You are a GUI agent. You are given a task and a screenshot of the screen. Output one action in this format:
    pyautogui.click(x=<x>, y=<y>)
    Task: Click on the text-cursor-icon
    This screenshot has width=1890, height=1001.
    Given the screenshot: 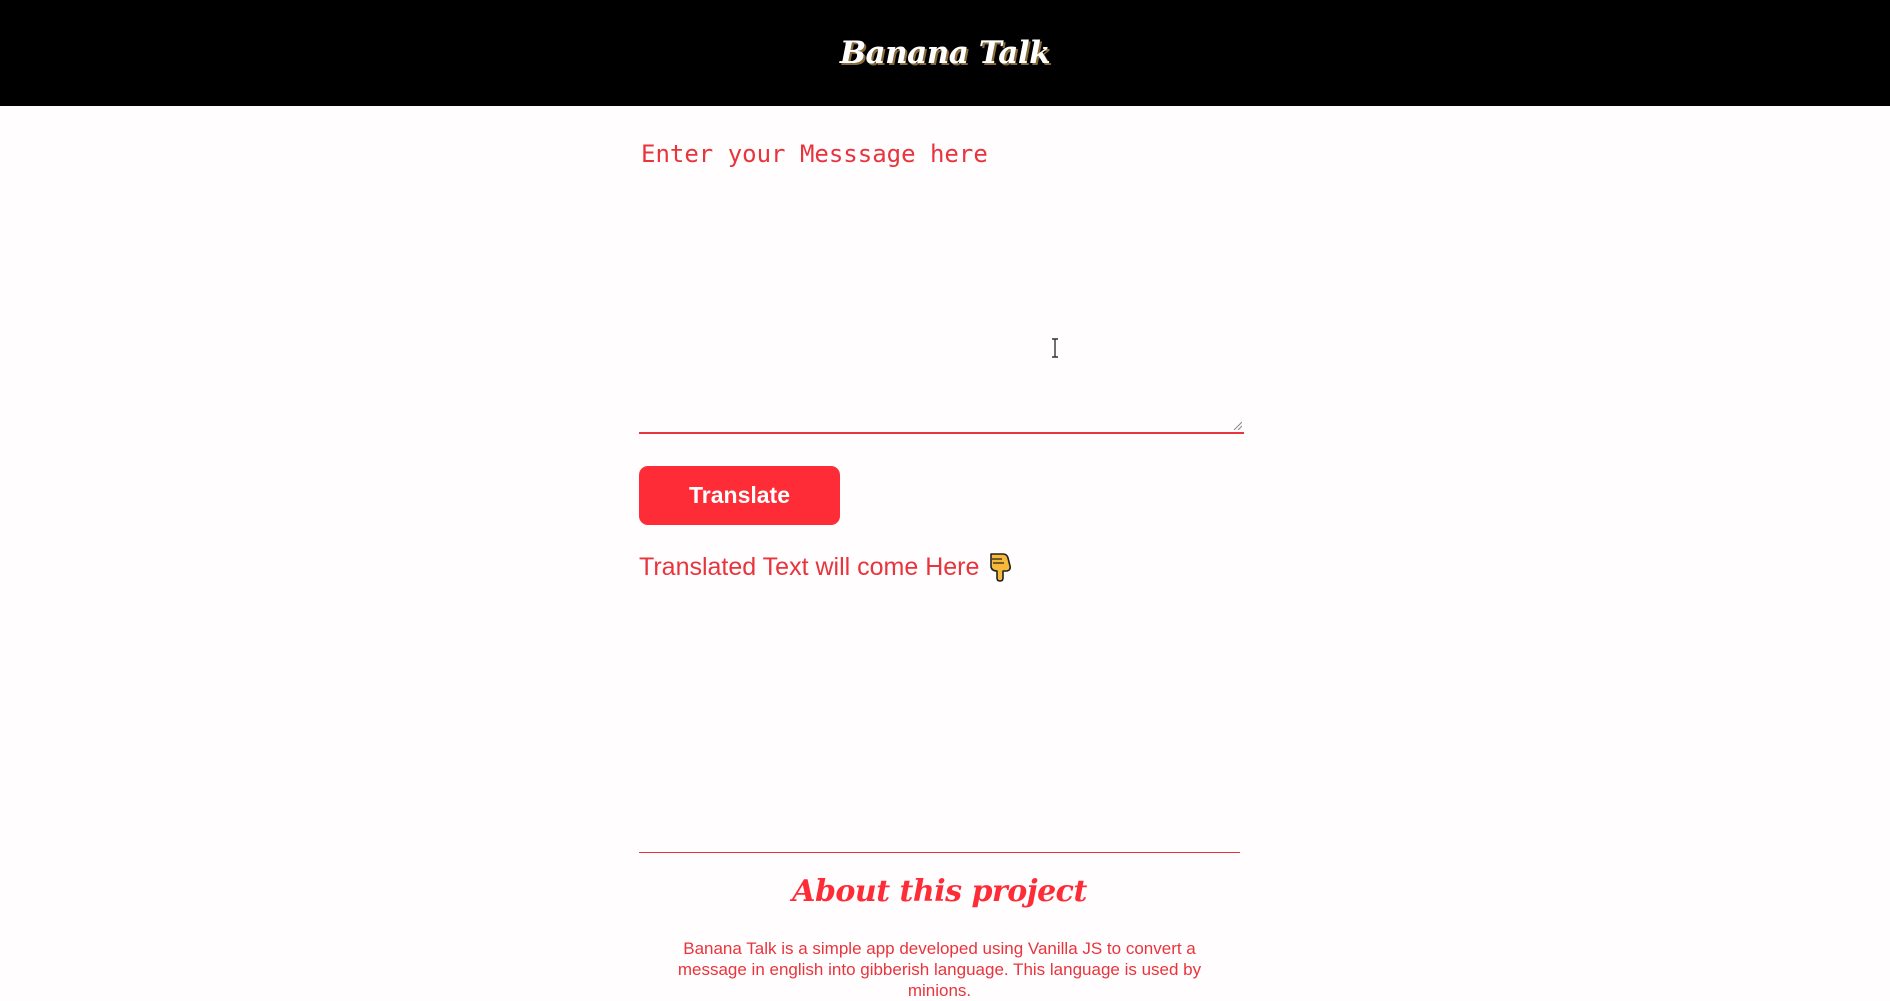 What is the action you would take?
    pyautogui.click(x=1055, y=348)
    